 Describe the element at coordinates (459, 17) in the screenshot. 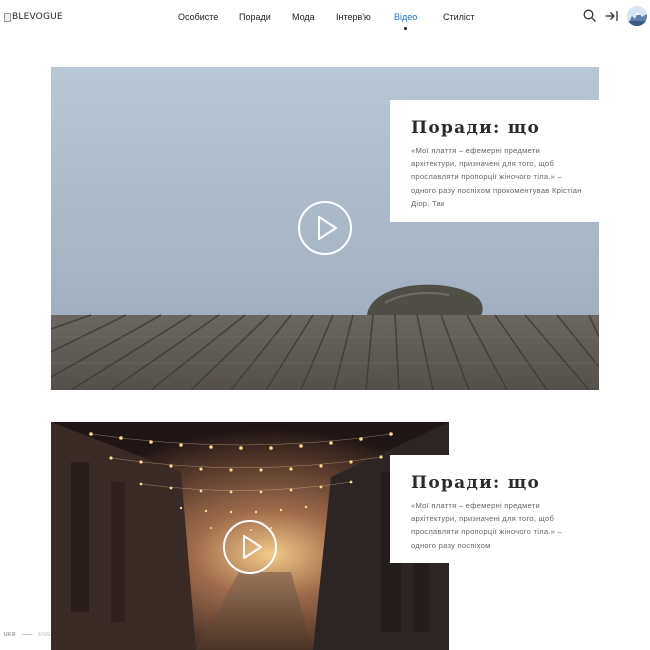

I see `nav-item-stylist: Стиліст` at that location.